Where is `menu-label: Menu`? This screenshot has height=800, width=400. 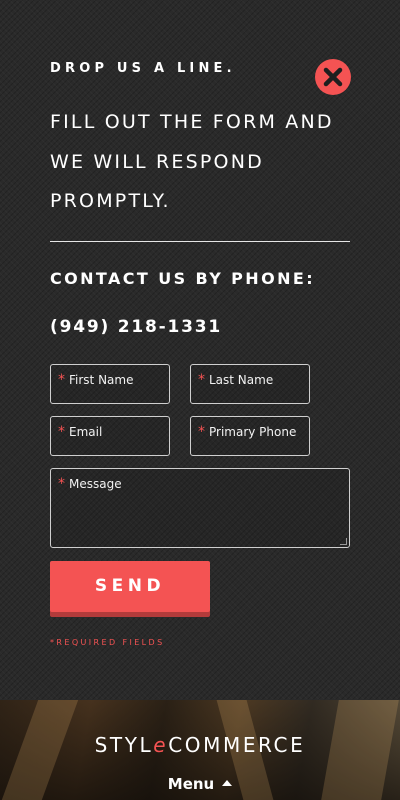
menu-label: Menu is located at coordinates (191, 784).